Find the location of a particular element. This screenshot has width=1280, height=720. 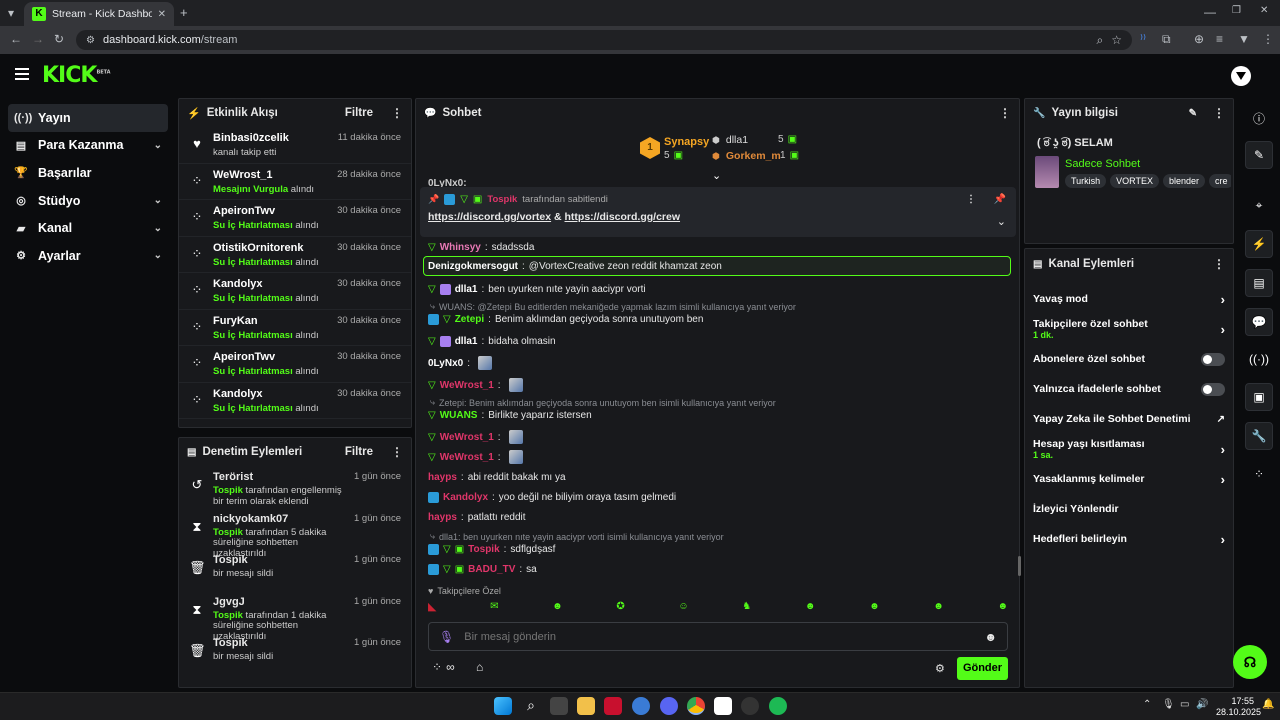

nav-item-1: ▤ Para Kazanma ⌄ is located at coordinates (88, 146).